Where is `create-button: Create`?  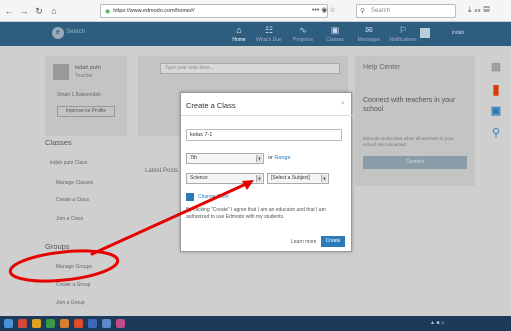
create-button: Create is located at coordinates (333, 241).